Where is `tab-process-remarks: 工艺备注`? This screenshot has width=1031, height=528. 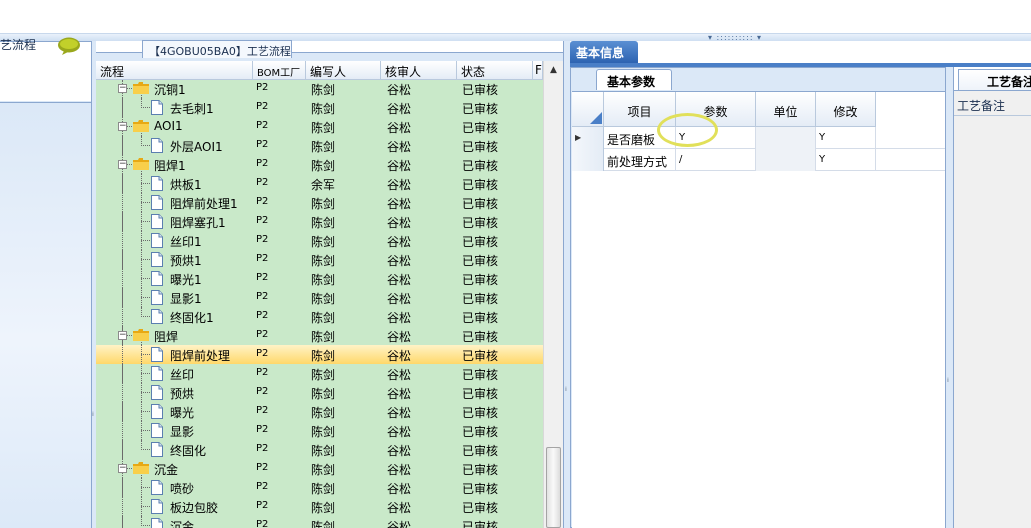 tab-process-remarks: 工艺备注 is located at coordinates (994, 79).